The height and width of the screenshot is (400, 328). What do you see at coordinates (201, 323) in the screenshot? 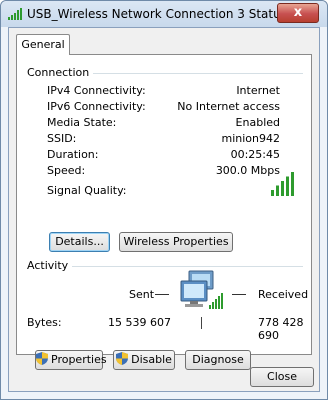
I see `bytes-separator` at bounding box center [201, 323].